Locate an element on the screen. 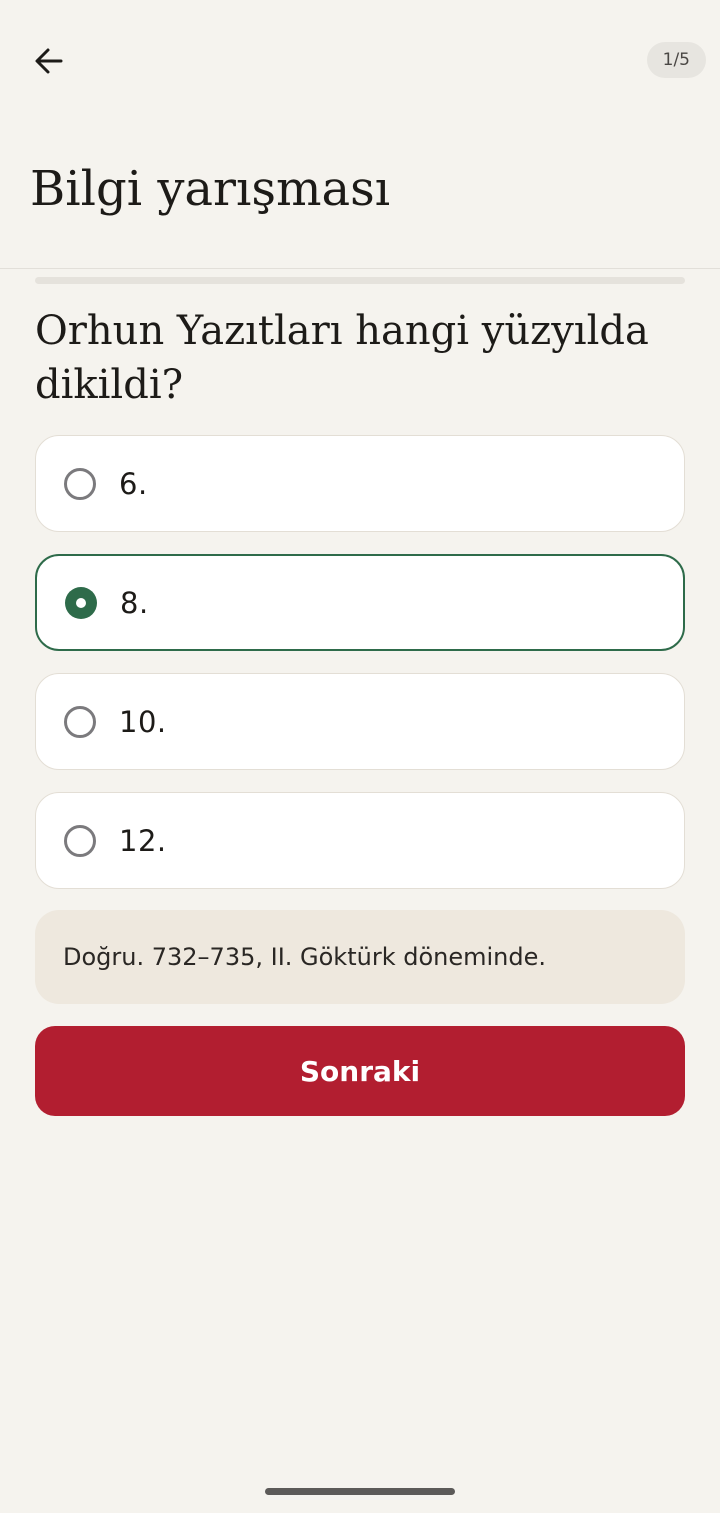 Image resolution: width=720 pixels, height=1513 pixels. answer-option-label: 6. is located at coordinates (133, 483).